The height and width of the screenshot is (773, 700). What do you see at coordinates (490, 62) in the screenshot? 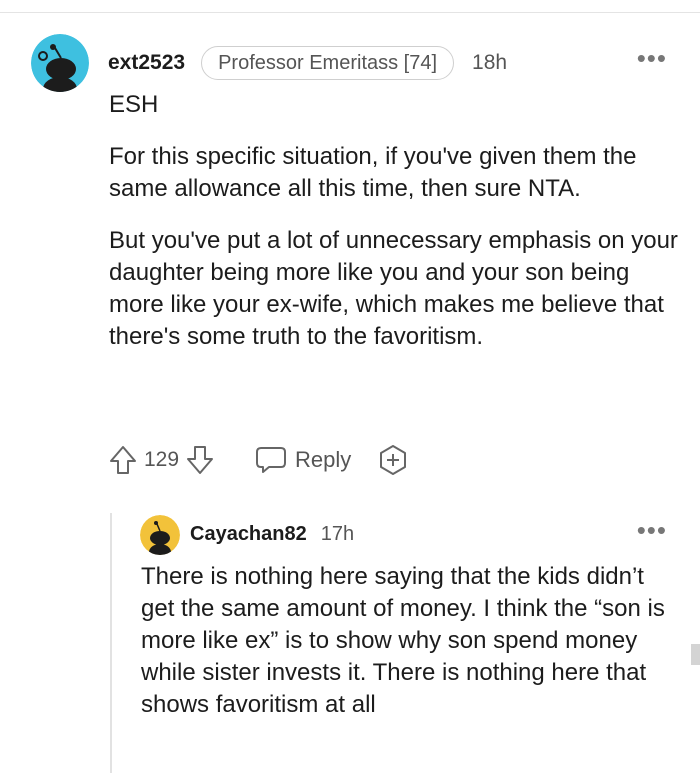
I see `timestamp: 18h` at bounding box center [490, 62].